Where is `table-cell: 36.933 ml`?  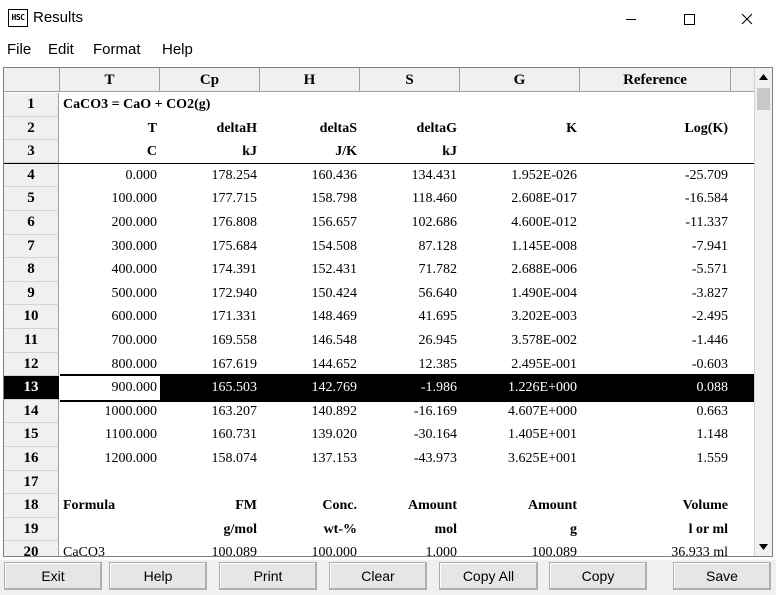
table-cell: 36.933 ml is located at coordinates (655, 548).